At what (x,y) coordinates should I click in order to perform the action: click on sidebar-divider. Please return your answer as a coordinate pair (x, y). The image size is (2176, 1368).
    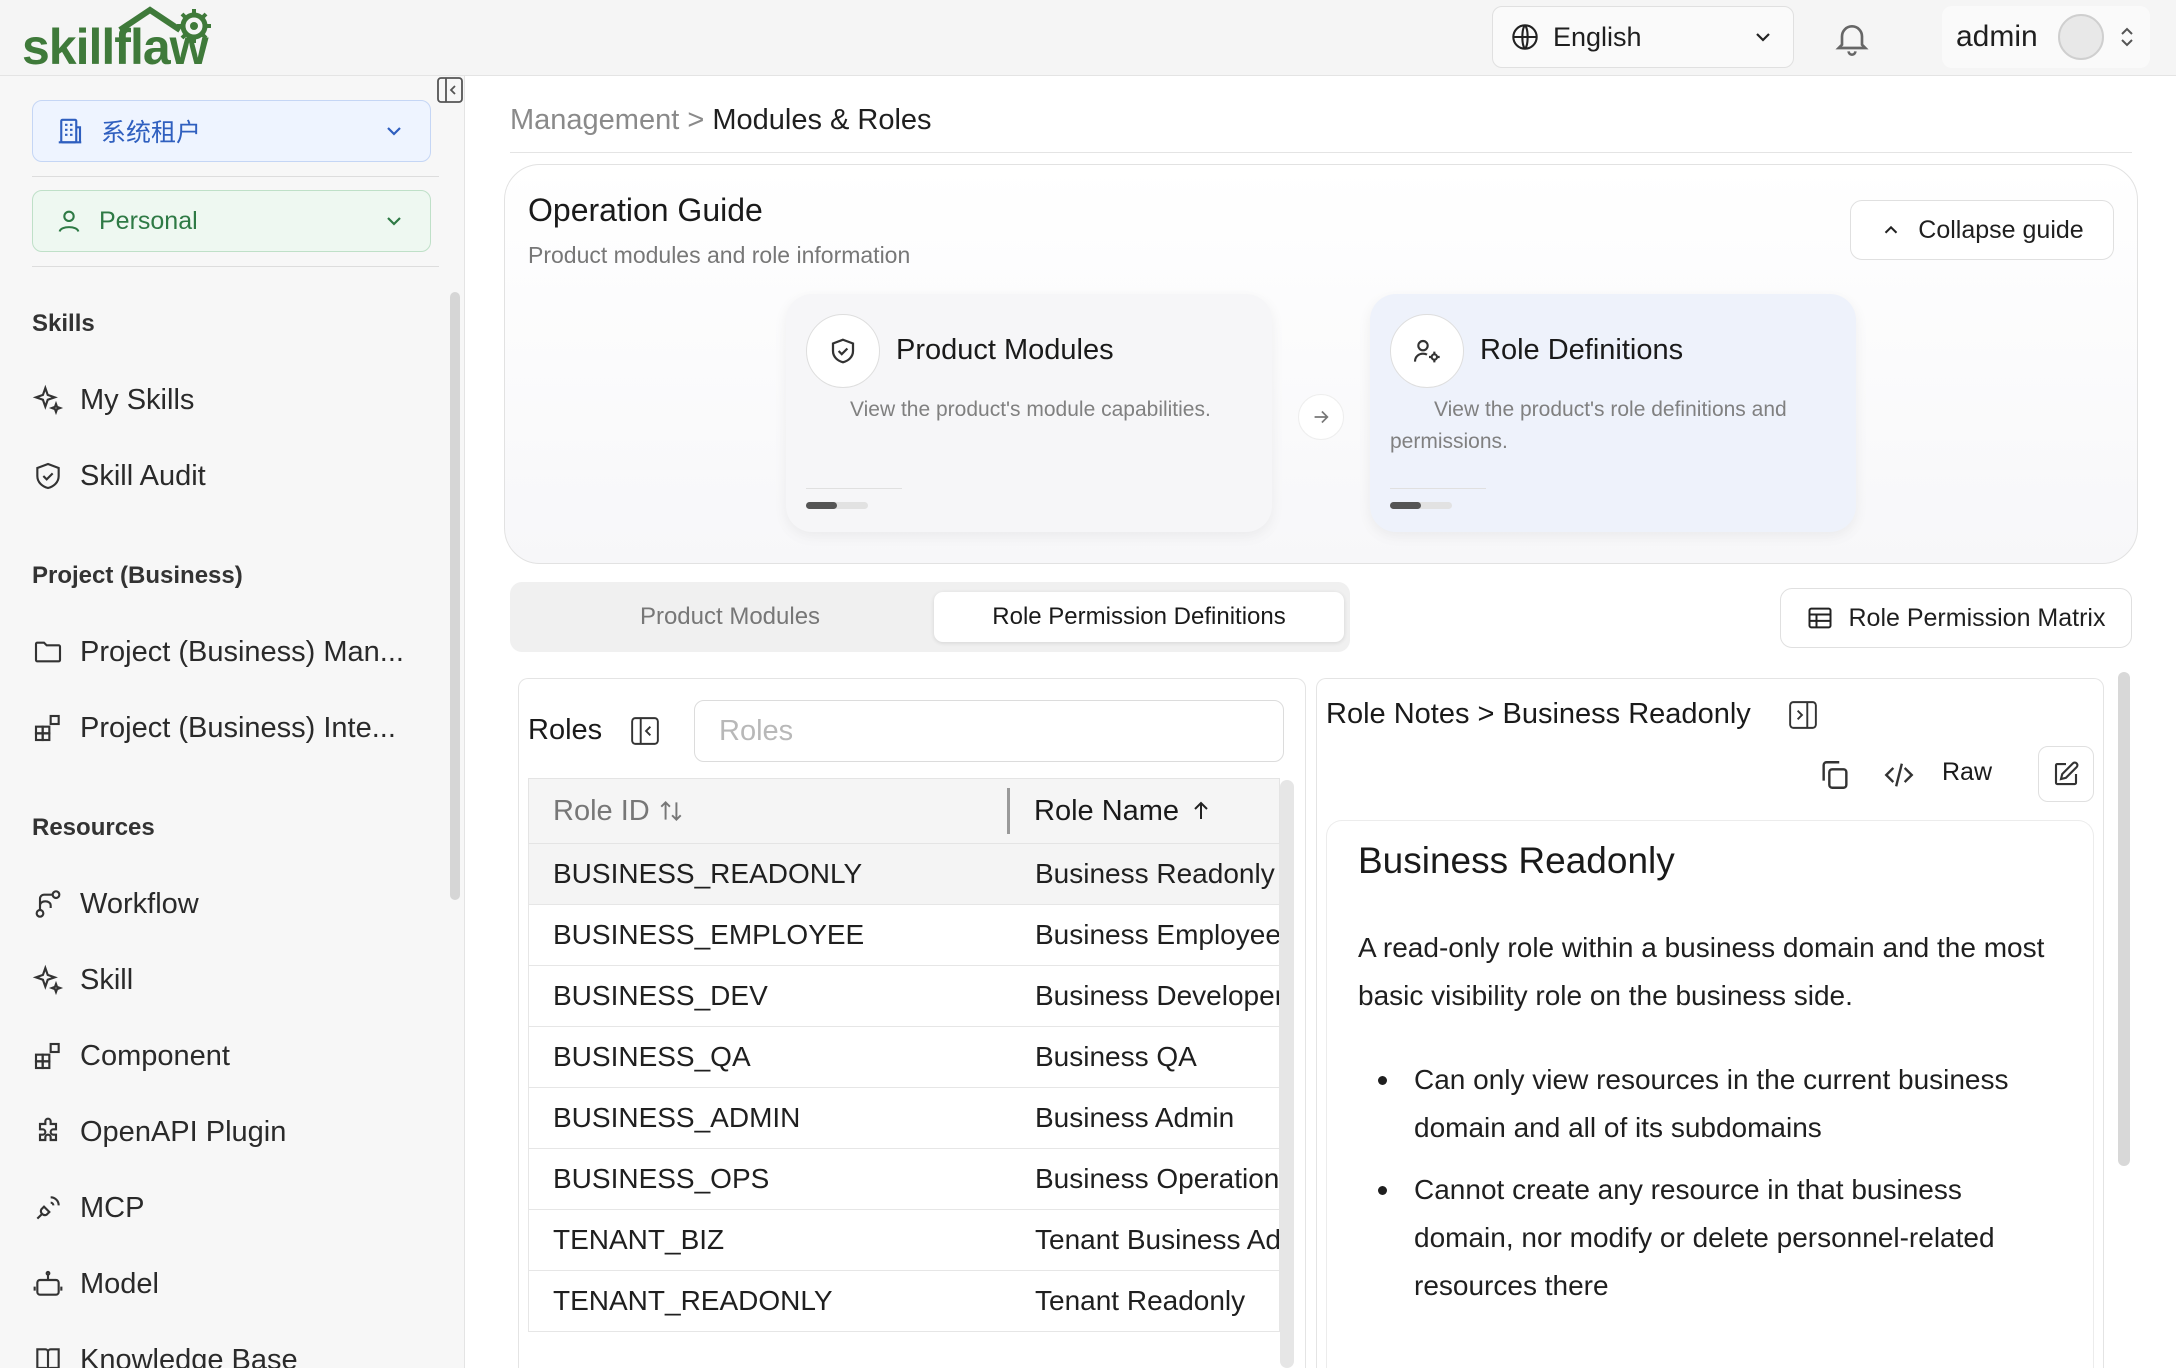
    Looking at the image, I should click on (235, 176).